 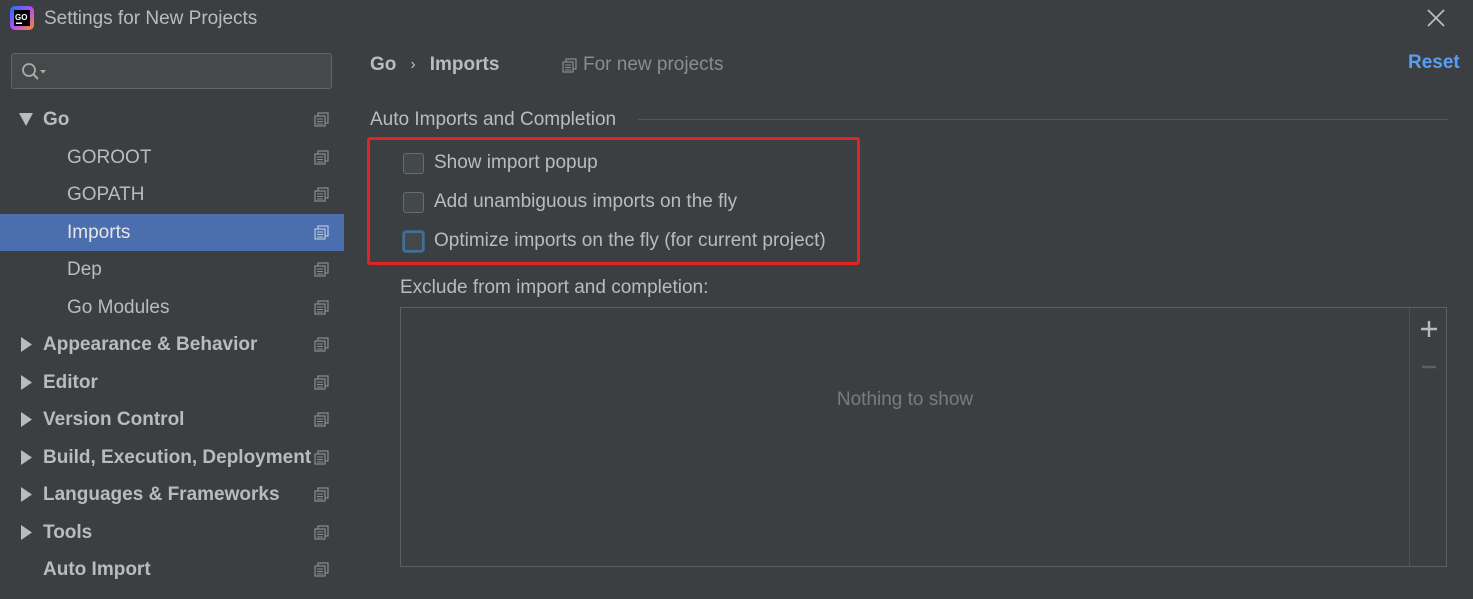 What do you see at coordinates (161, 494) in the screenshot?
I see `sidebar-item-label: Languages & Frameworks` at bounding box center [161, 494].